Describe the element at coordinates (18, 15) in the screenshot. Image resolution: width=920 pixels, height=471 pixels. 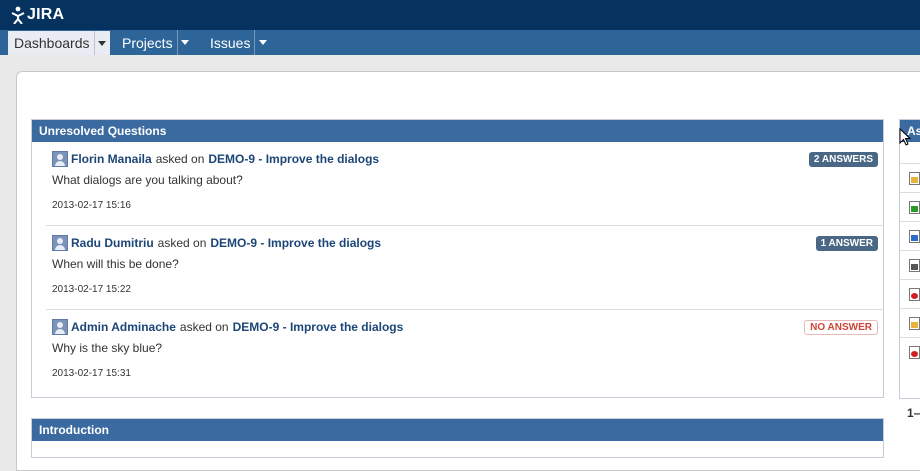
I see `jira-logo-icon` at that location.